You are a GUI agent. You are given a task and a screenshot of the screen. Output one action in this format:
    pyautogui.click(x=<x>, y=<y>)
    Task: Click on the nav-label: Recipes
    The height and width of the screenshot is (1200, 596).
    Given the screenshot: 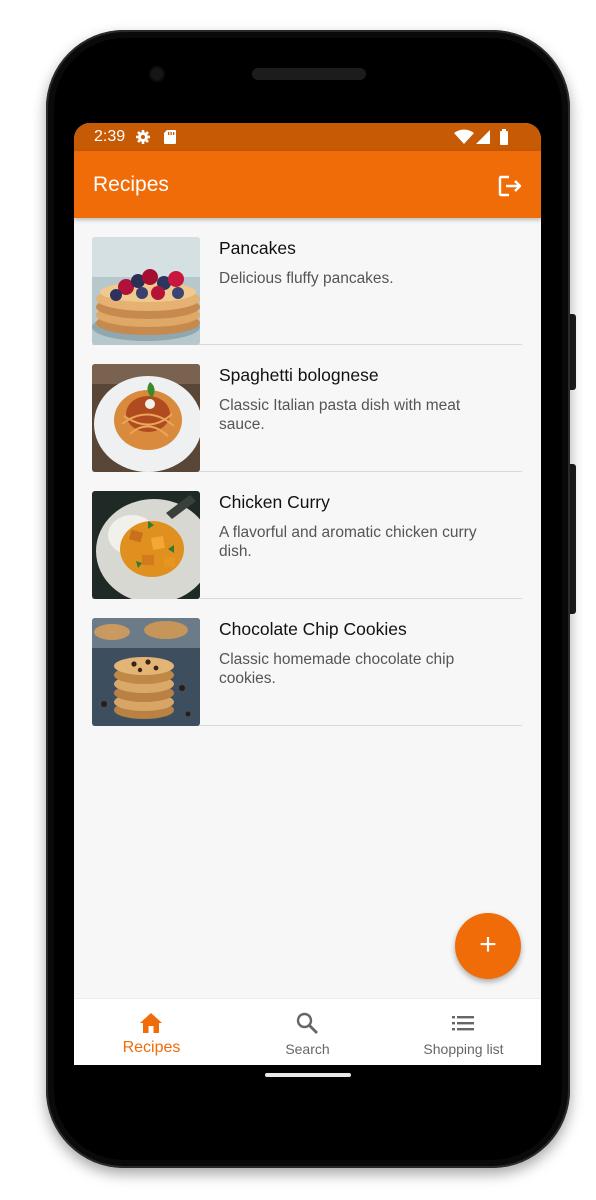 What is the action you would take?
    pyautogui.click(x=151, y=1047)
    